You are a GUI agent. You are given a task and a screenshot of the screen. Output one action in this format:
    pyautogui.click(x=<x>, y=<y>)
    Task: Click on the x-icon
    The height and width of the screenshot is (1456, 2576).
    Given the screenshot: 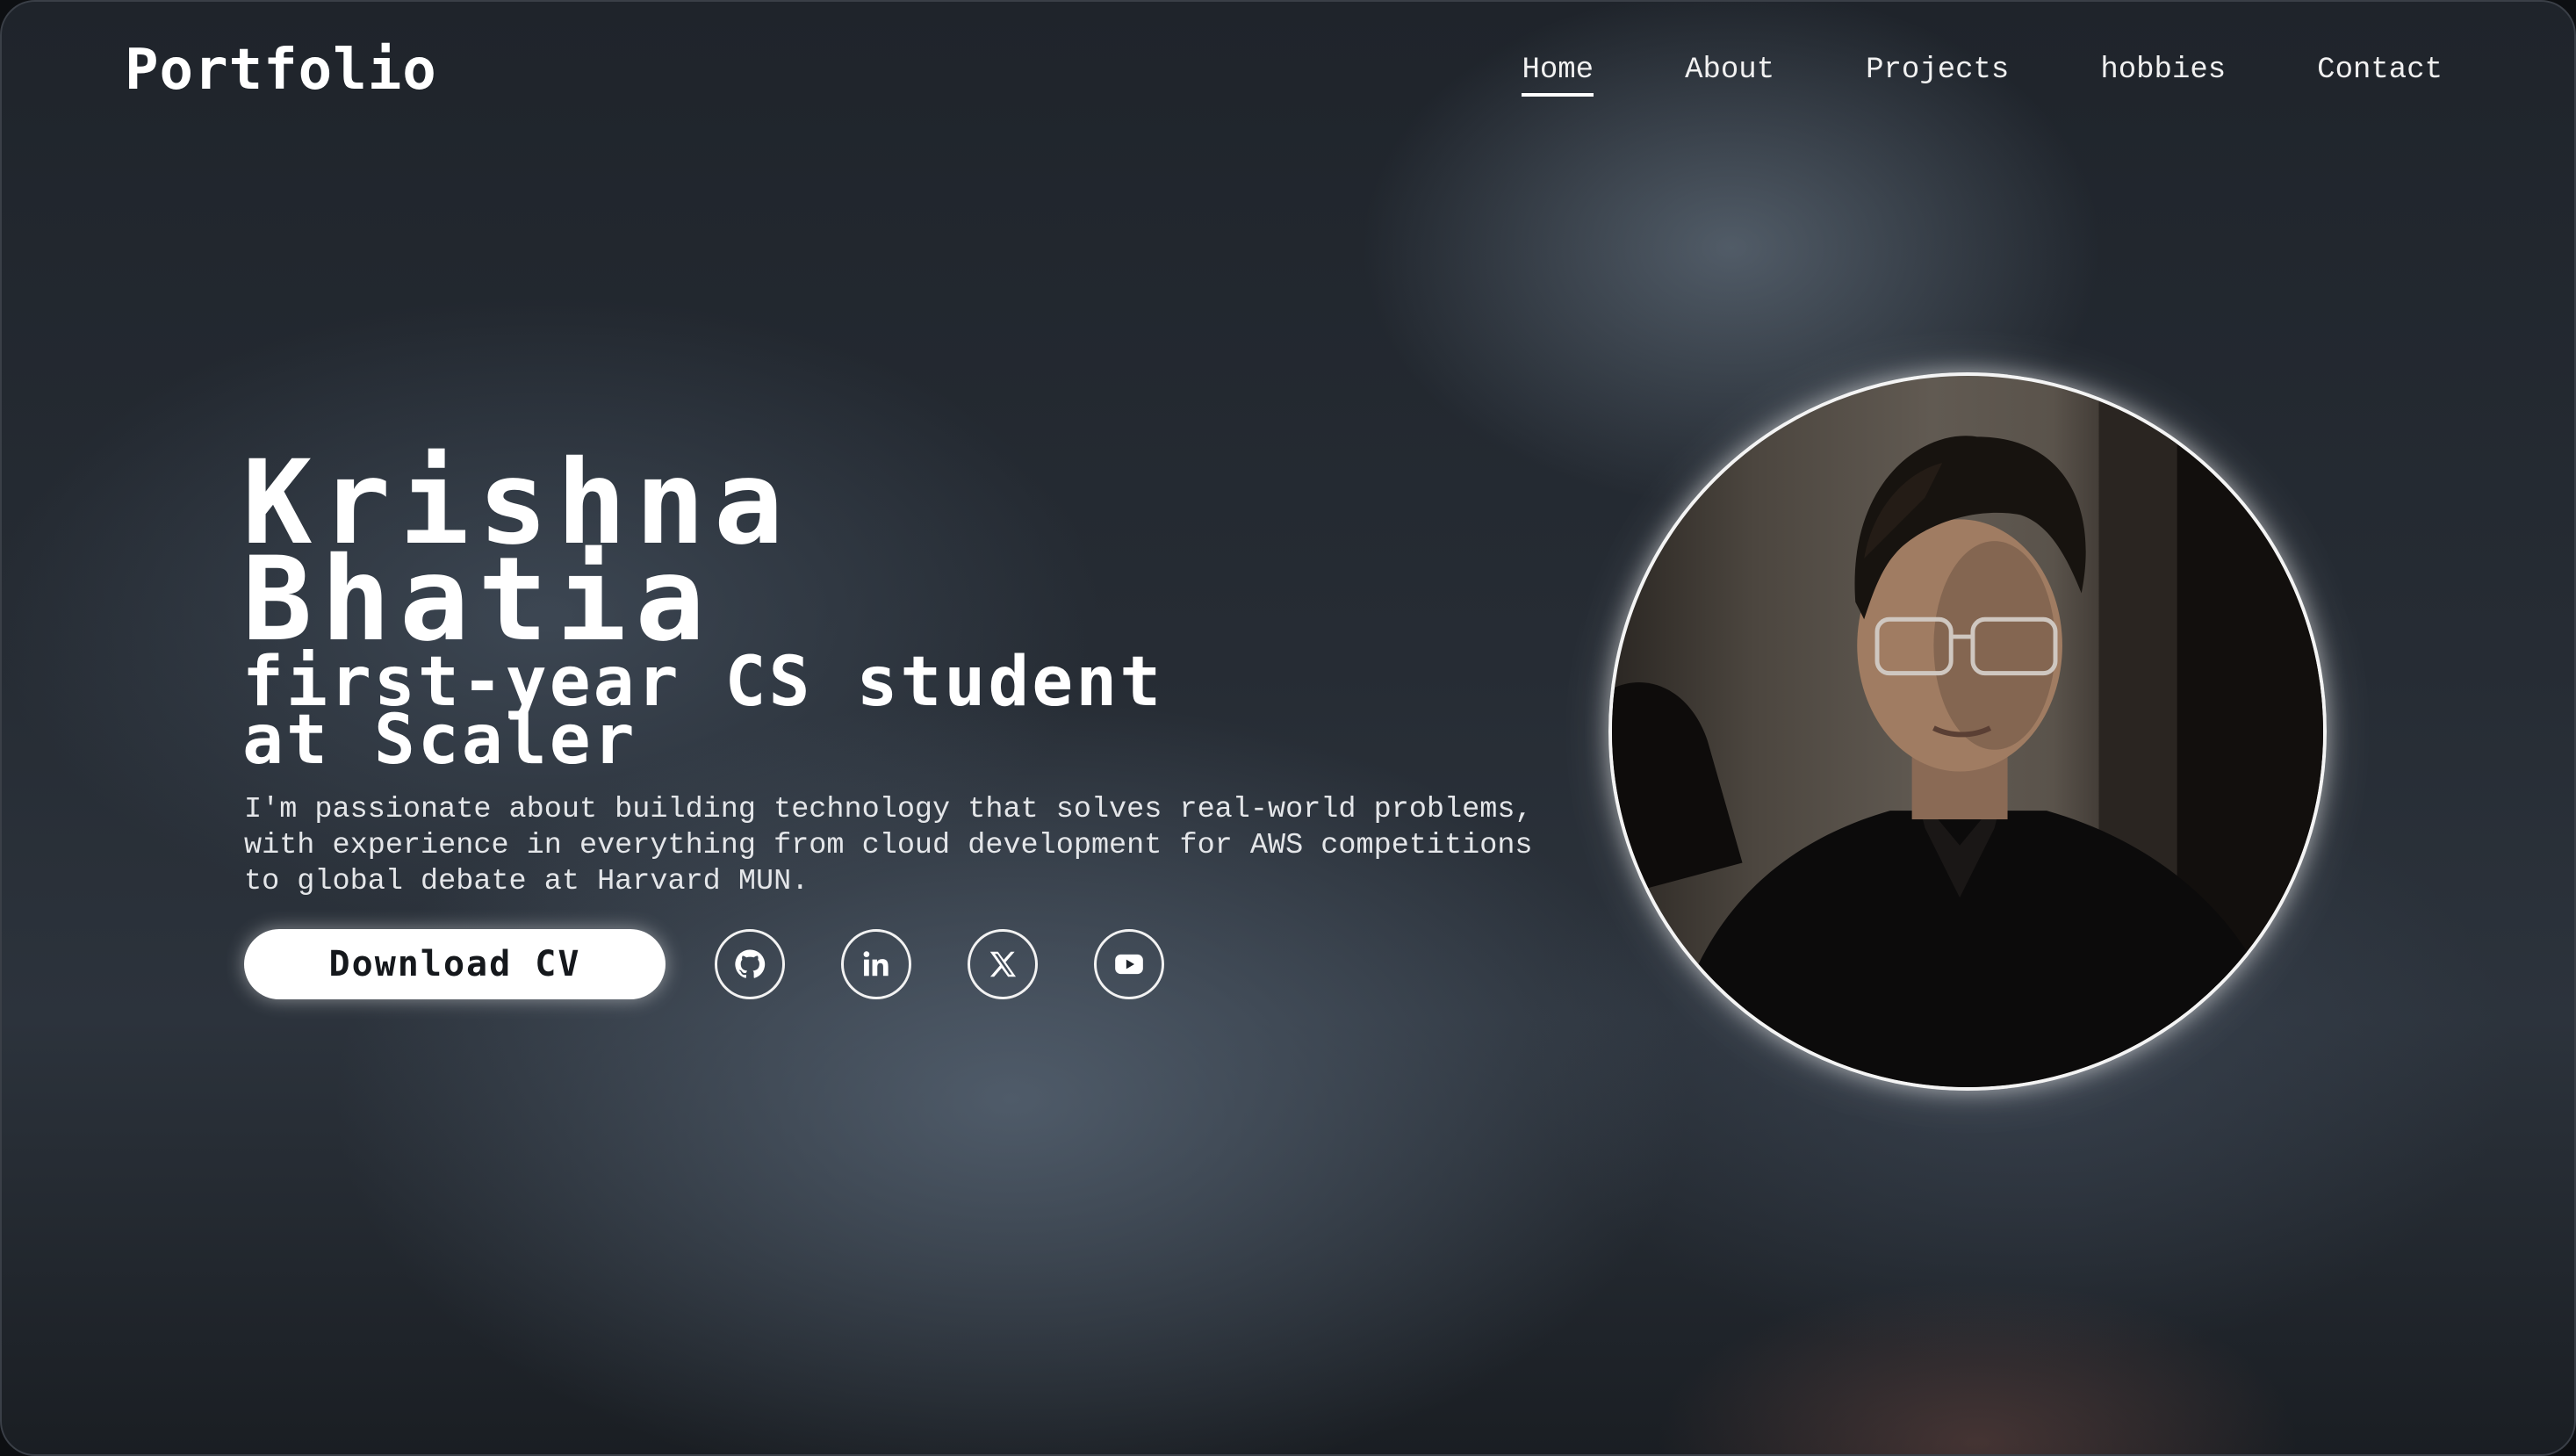 What is the action you would take?
    pyautogui.click(x=1003, y=964)
    